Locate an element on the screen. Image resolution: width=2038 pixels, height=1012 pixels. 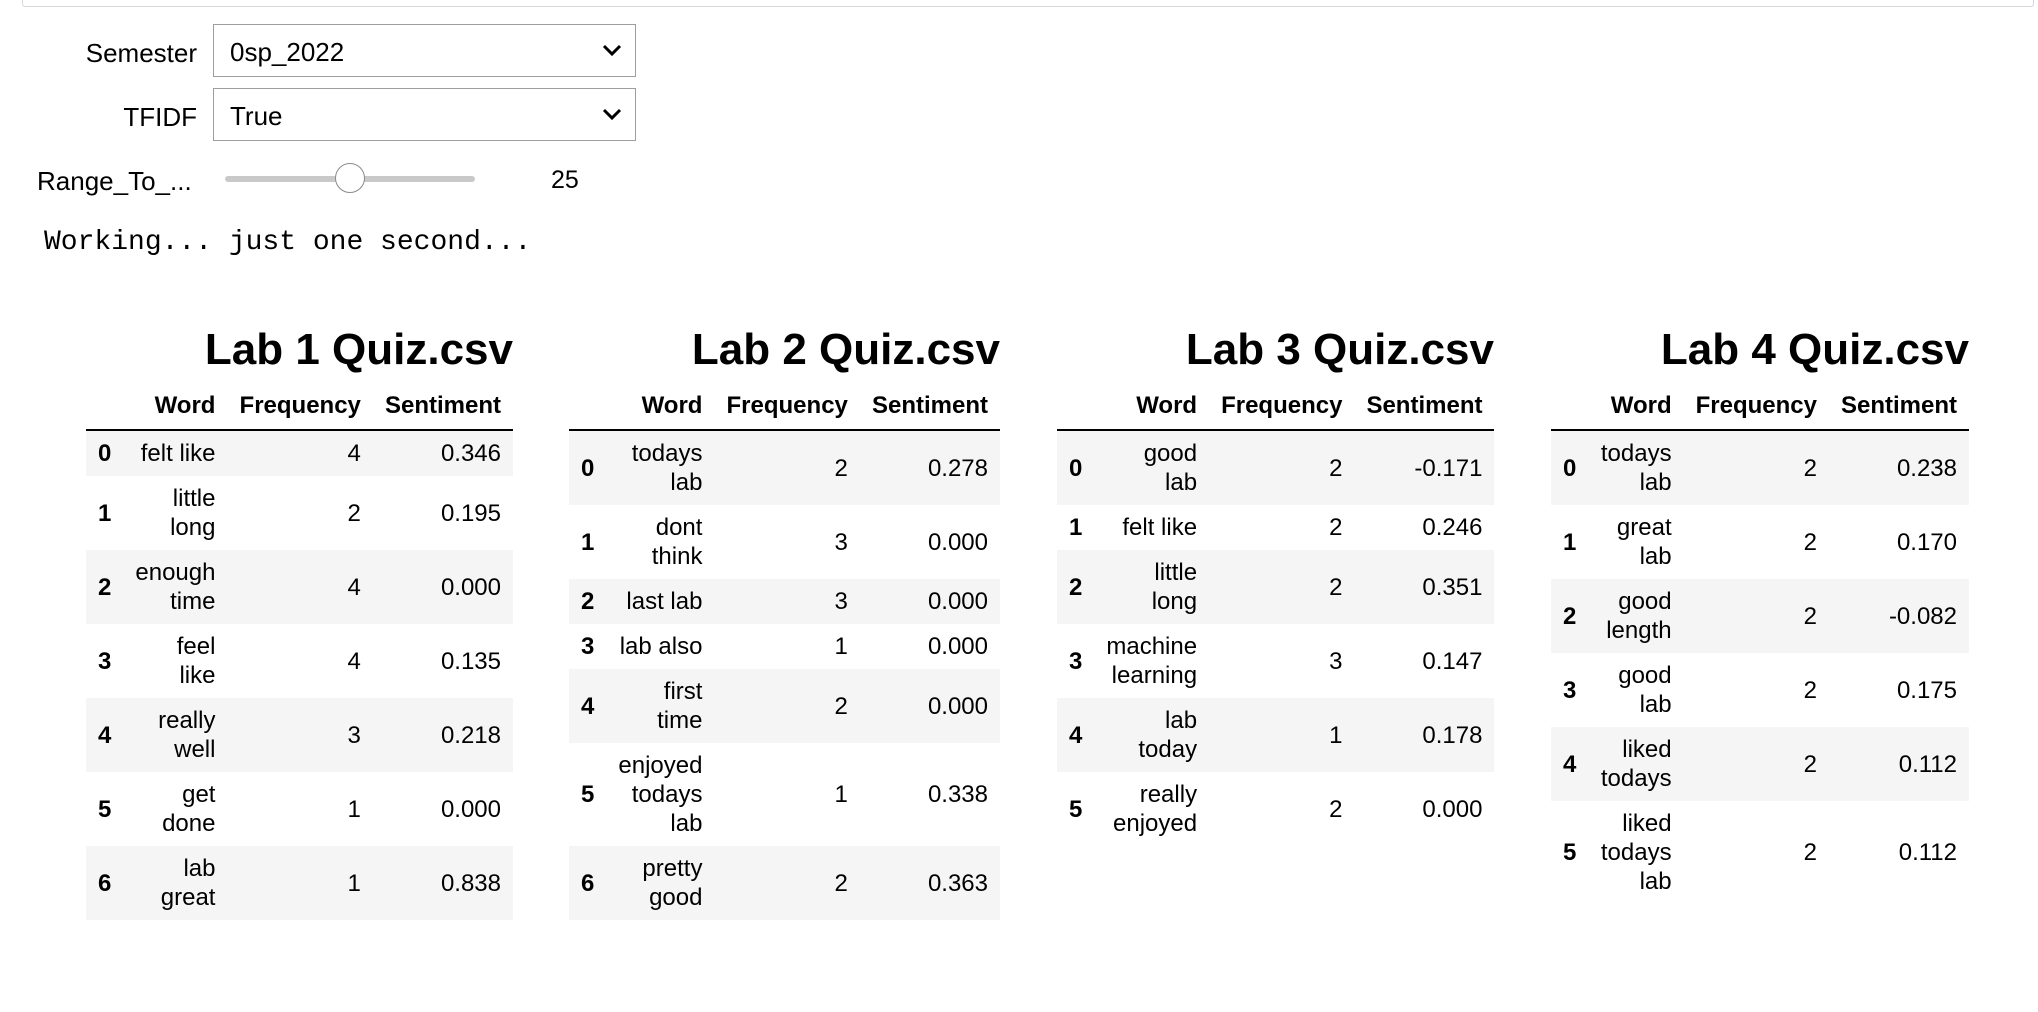
sentiment-cell: 0.175 is located at coordinates (1926, 690).